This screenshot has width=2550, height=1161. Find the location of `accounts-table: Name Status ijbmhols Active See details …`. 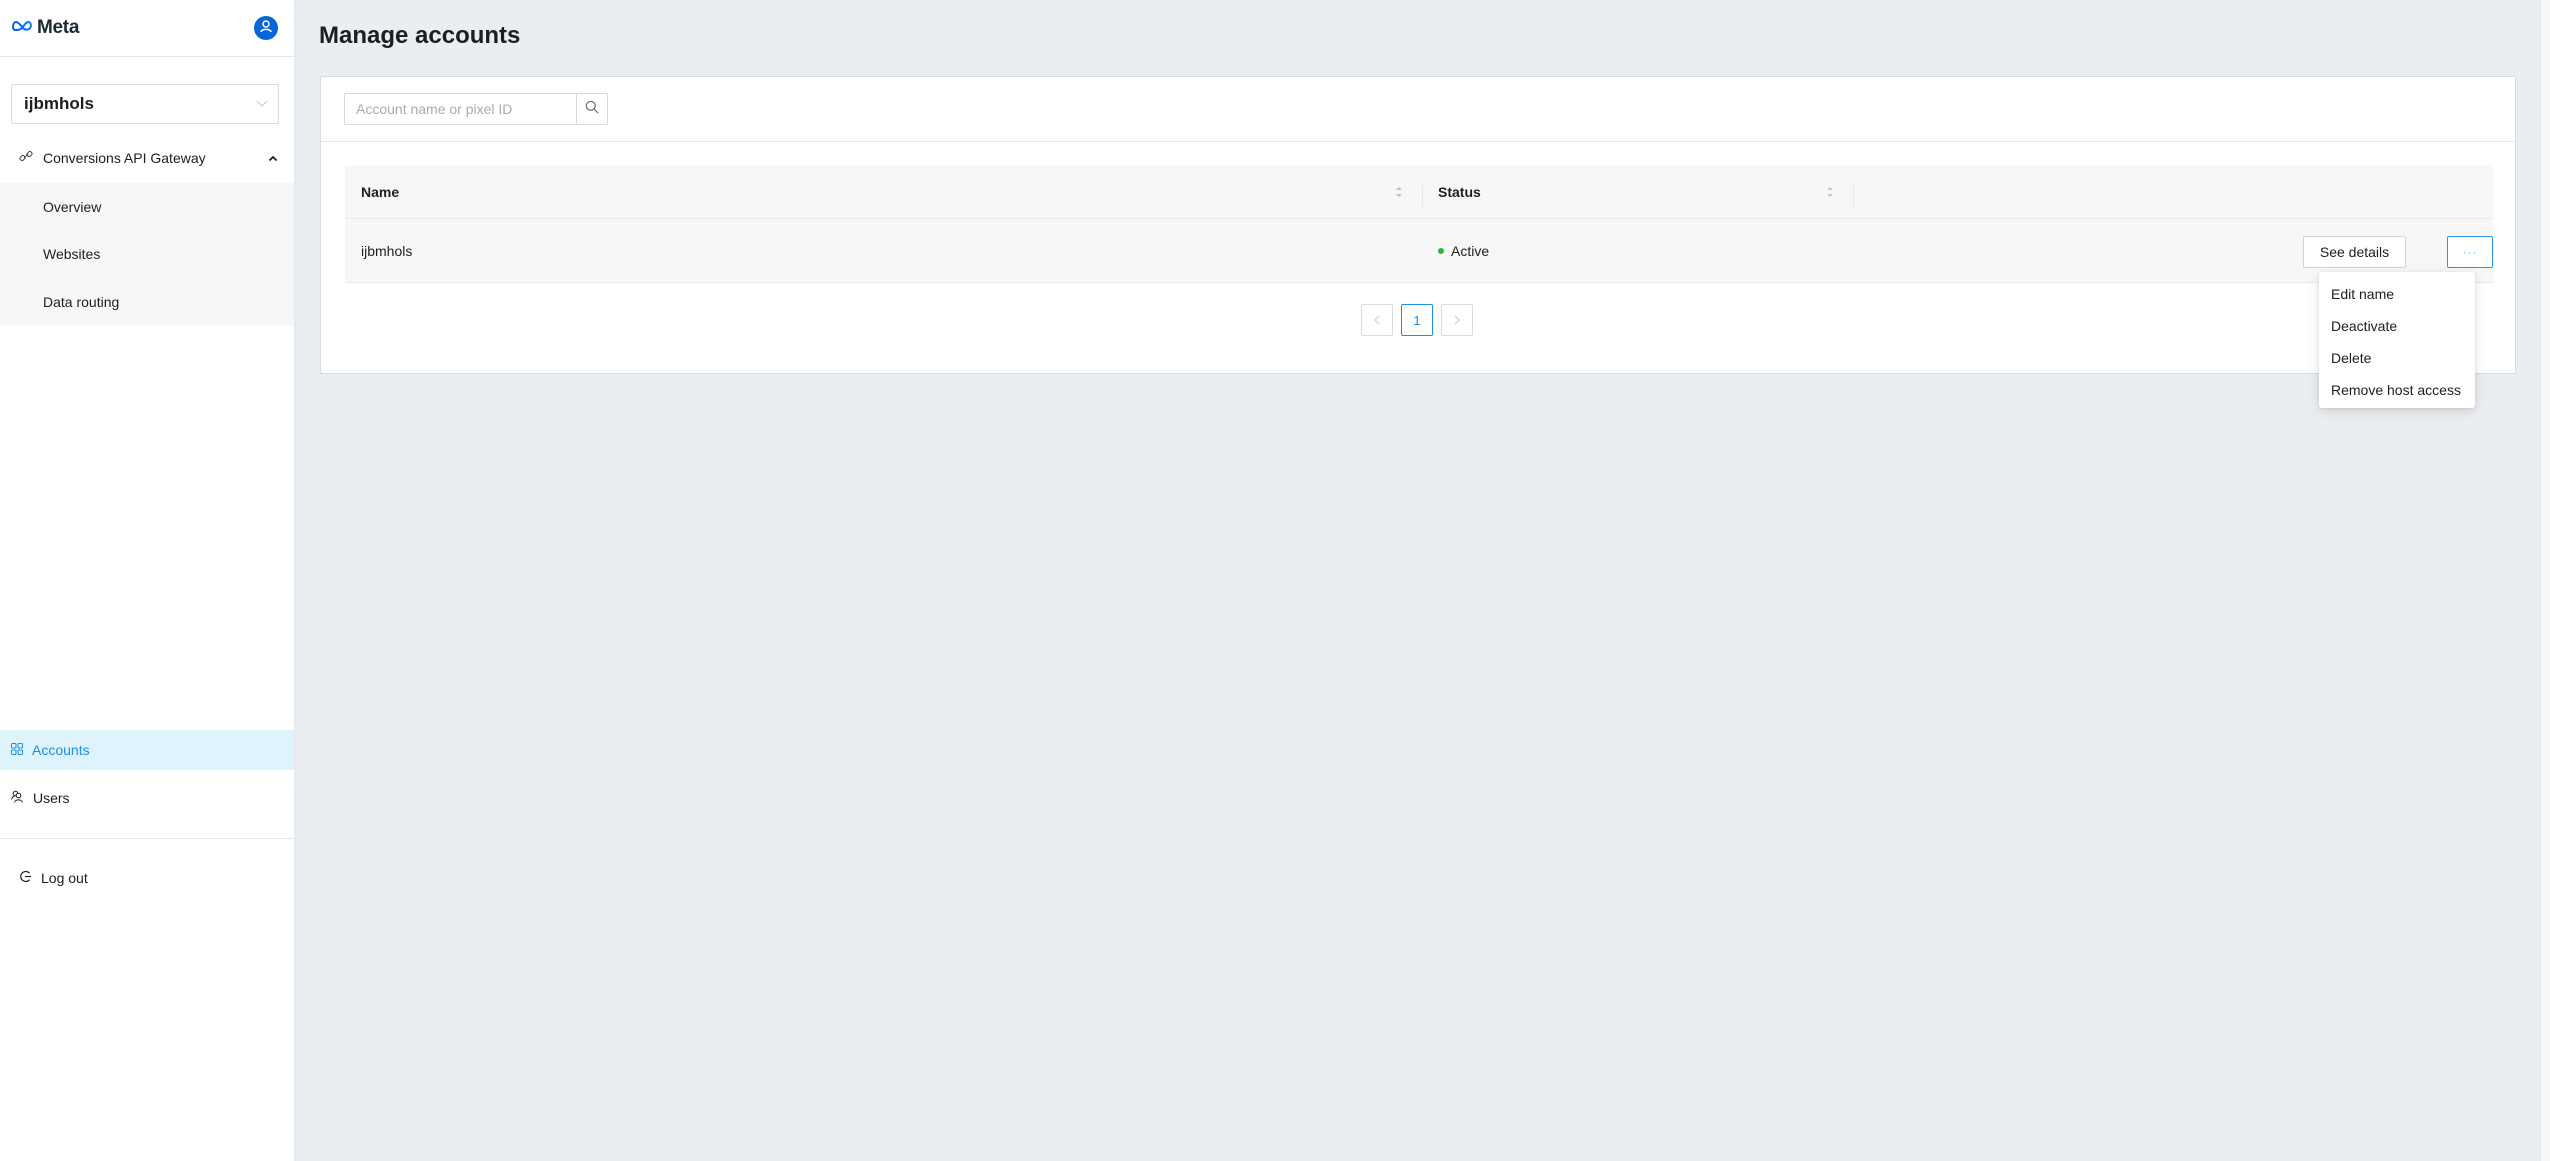

accounts-table: Name Status ijbmhols Active See details … is located at coordinates (1419, 224).